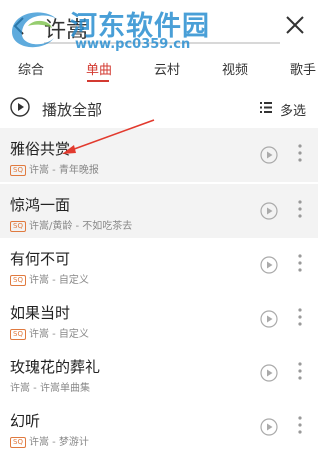 Image resolution: width=320 pixels, height=465 pixels. What do you see at coordinates (235, 68) in the screenshot?
I see `tab-videos: 视频` at bounding box center [235, 68].